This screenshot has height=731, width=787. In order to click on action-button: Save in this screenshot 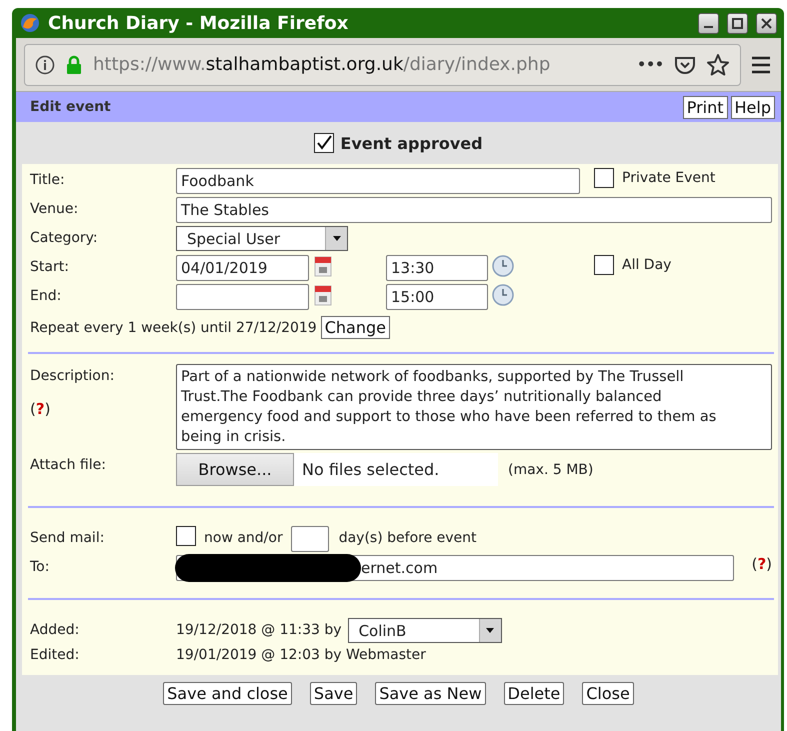, I will do `click(334, 693)`.